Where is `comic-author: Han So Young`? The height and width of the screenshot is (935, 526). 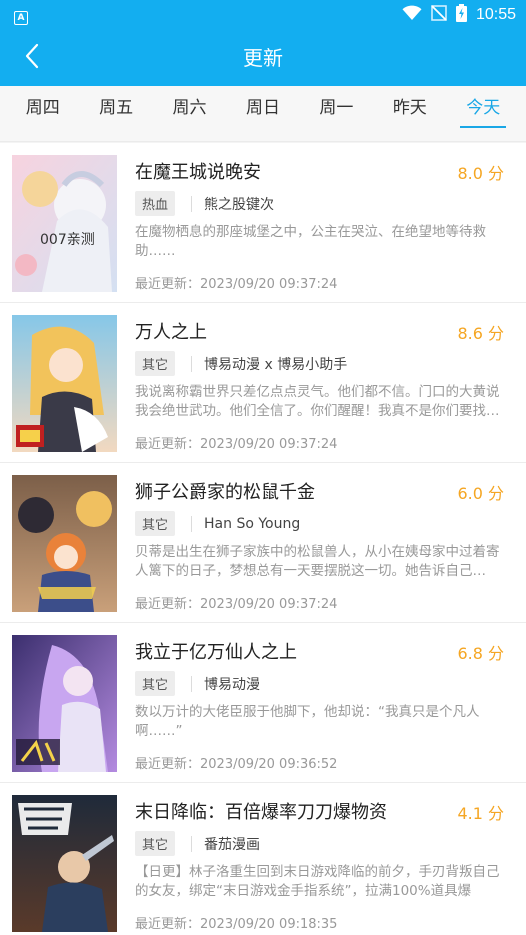 comic-author: Han So Young is located at coordinates (252, 523).